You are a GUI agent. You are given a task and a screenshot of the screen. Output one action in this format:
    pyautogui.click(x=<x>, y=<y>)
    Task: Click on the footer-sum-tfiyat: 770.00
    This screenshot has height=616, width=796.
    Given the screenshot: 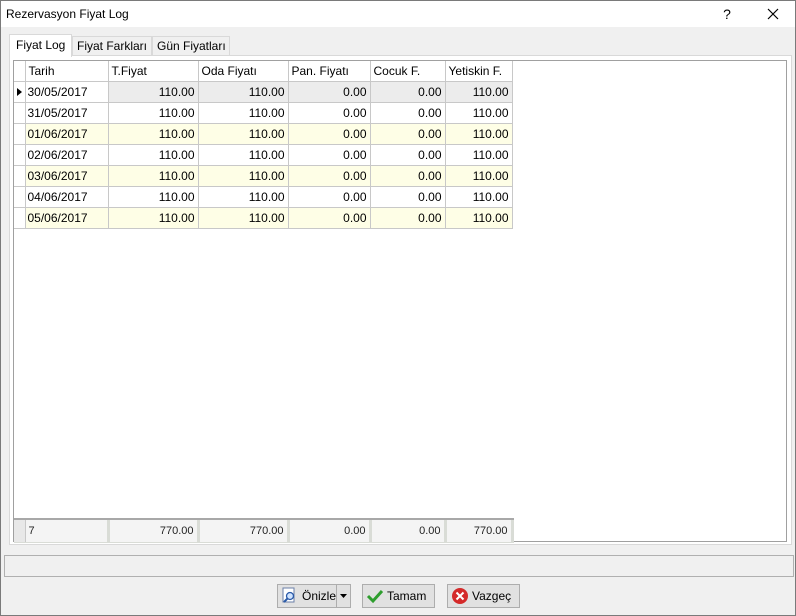 What is the action you would take?
    pyautogui.click(x=154, y=531)
    